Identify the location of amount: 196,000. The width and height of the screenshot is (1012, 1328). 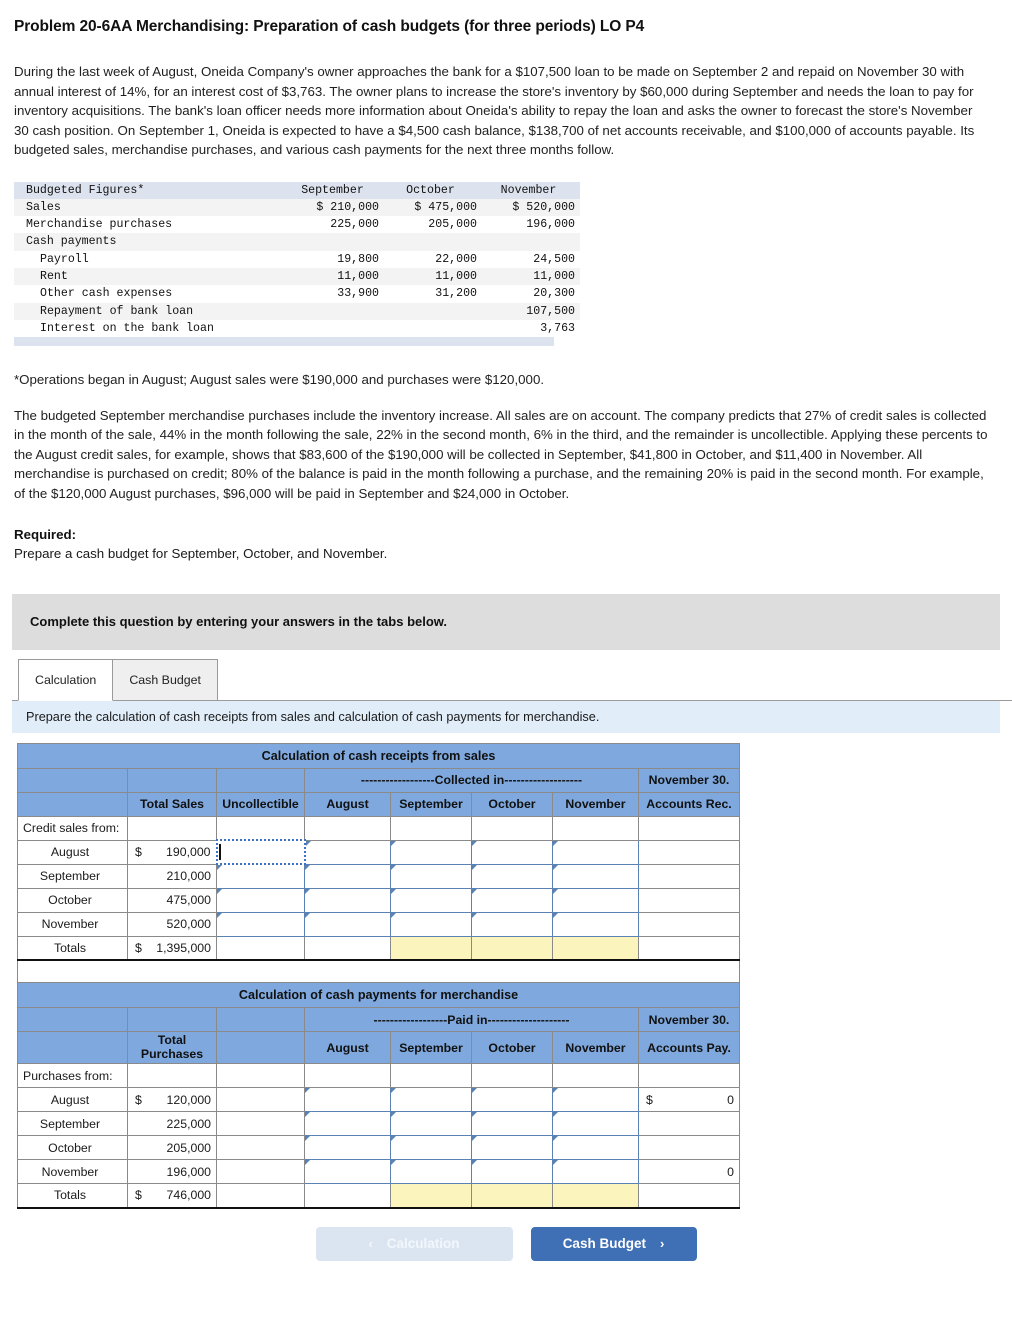
(188, 1171).